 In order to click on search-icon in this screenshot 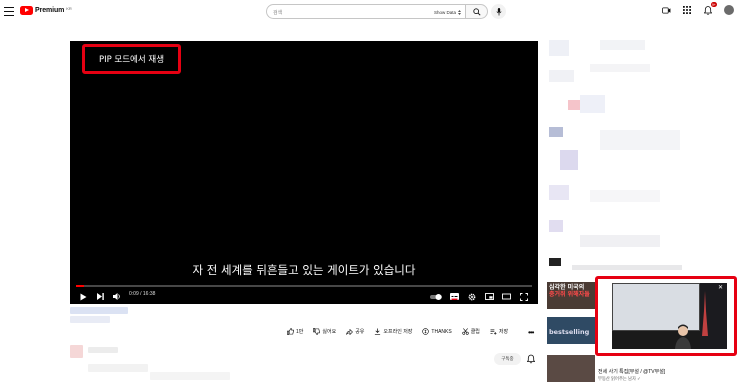, I will do `click(476, 11)`.